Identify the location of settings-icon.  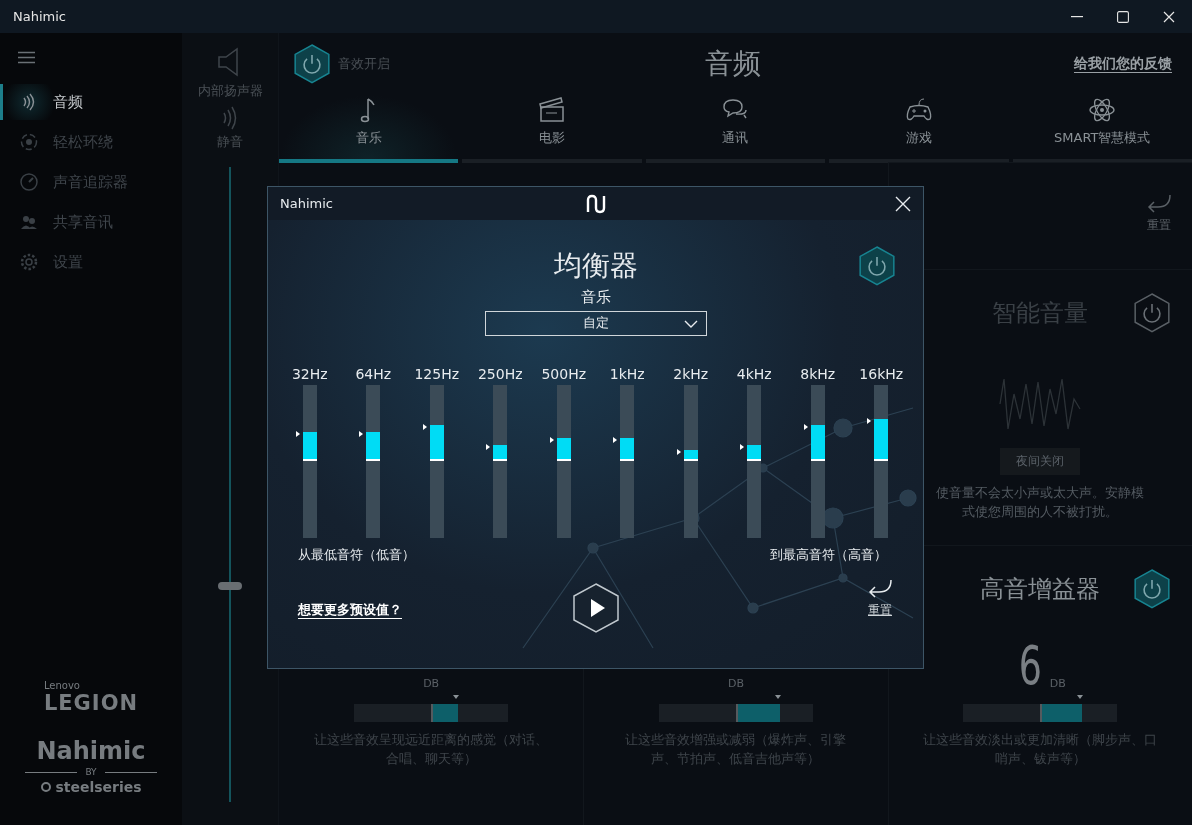
(29, 262).